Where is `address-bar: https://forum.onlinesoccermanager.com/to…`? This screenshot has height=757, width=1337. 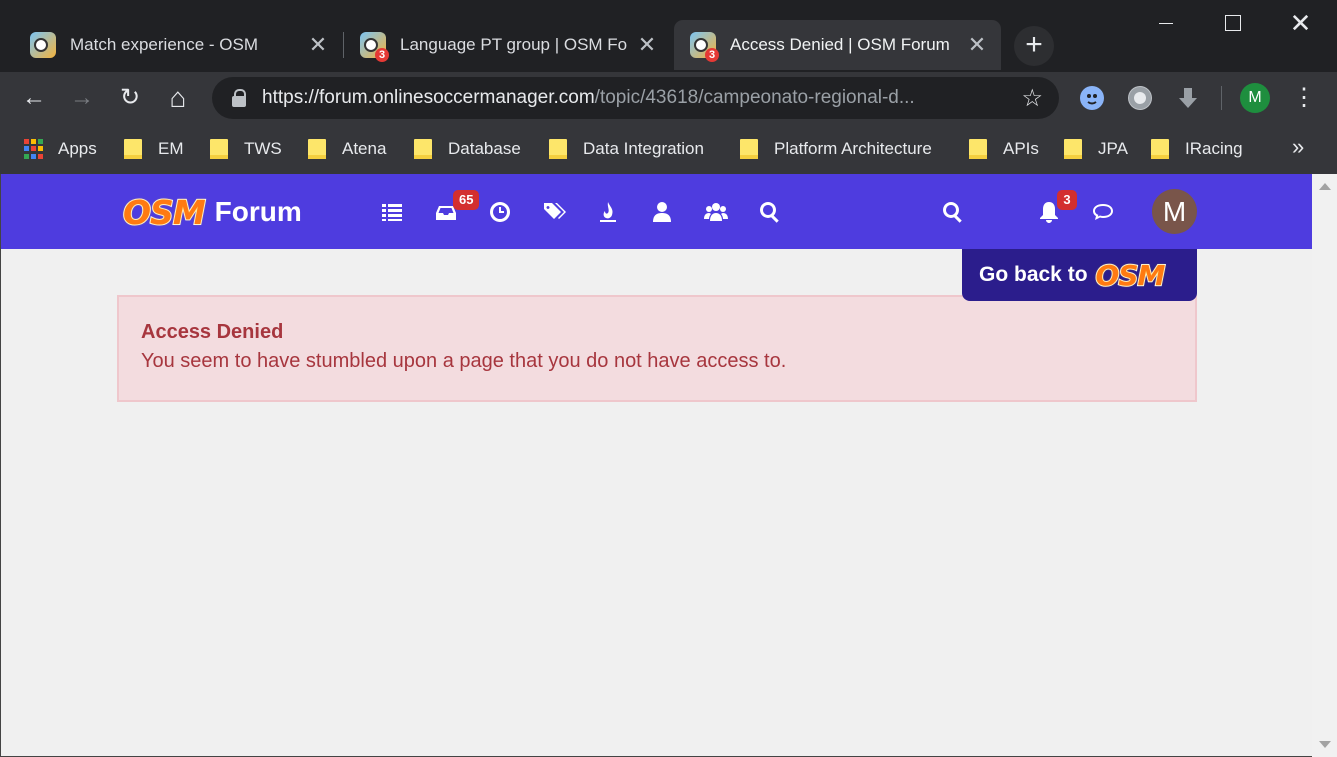
address-bar: https://forum.onlinesoccermanager.com/to… is located at coordinates (635, 98).